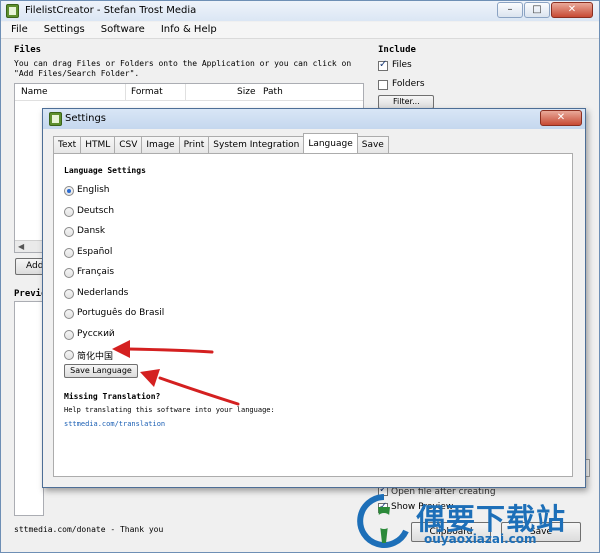 The width and height of the screenshot is (600, 553). What do you see at coordinates (314, 119) in the screenshot?
I see `settings-title-bar: Settings` at bounding box center [314, 119].